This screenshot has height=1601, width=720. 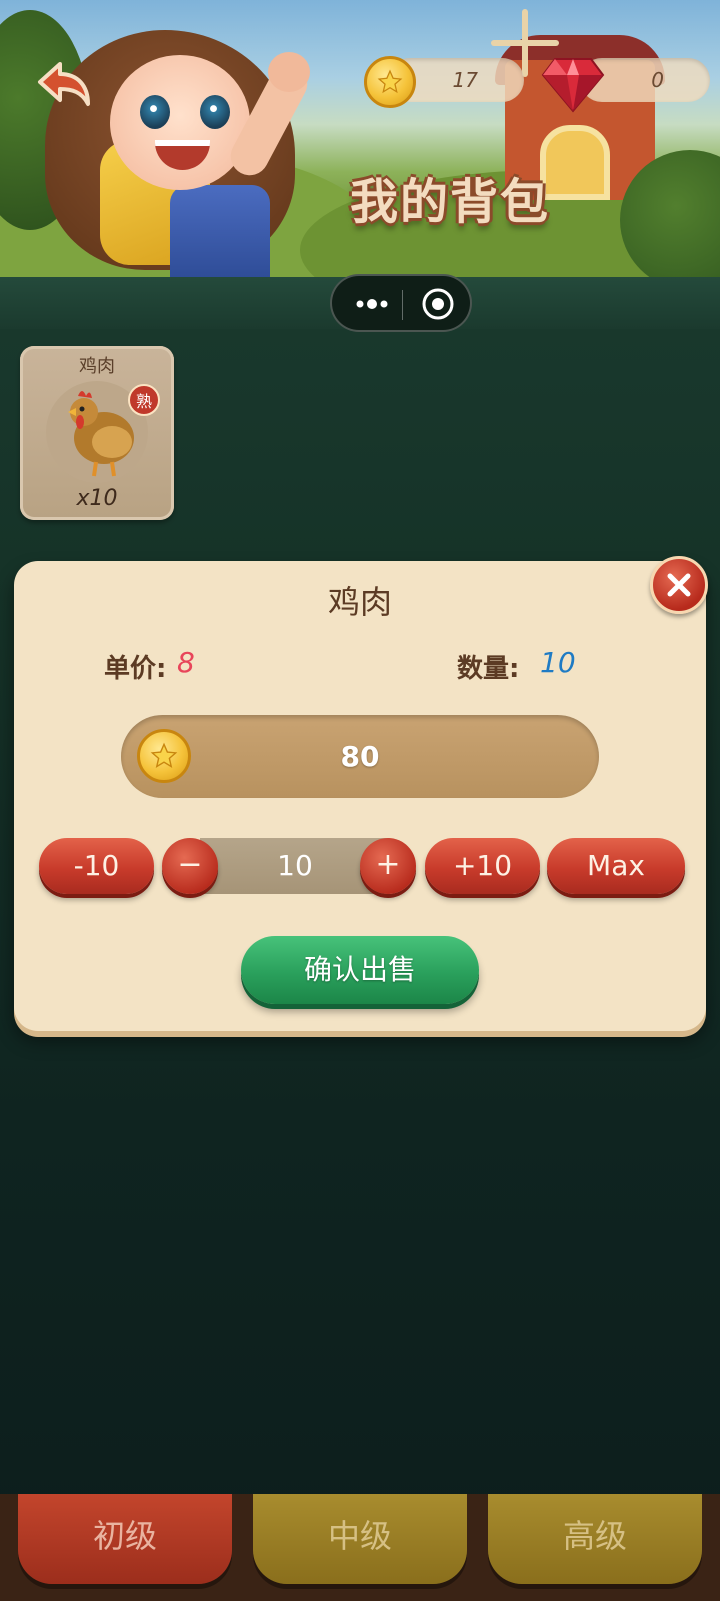 I want to click on item-count: x10, so click(x=97, y=498).